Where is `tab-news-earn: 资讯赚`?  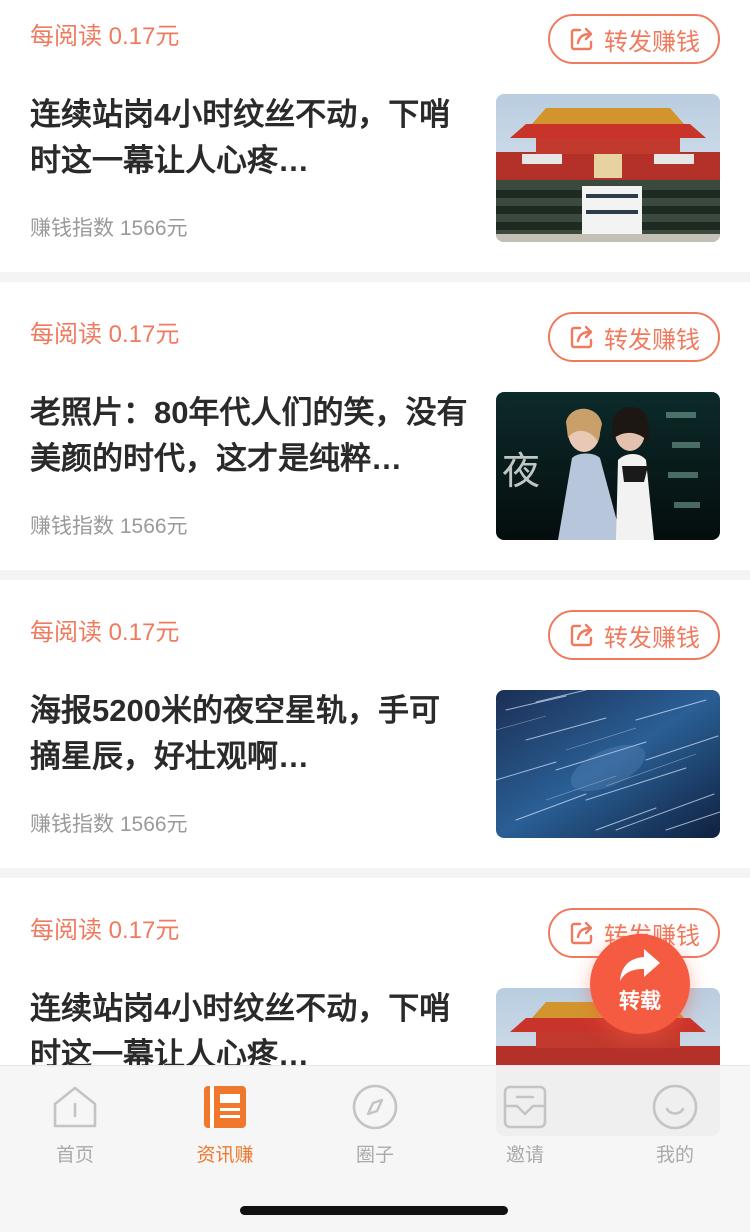
tab-news-earn: 资讯赚 is located at coordinates (225, 1127).